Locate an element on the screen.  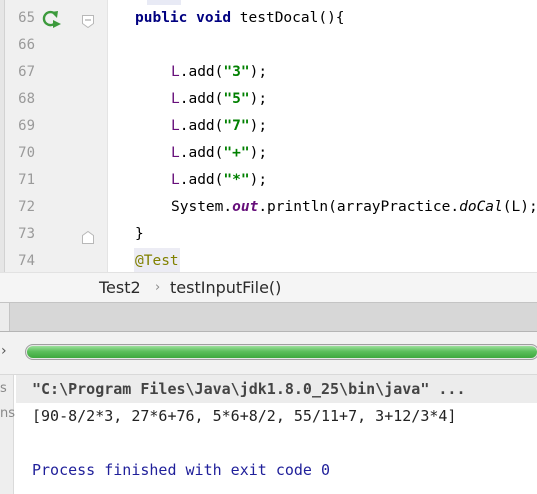
code-line-69: 69 L.add("7"); is located at coordinates (268, 126).